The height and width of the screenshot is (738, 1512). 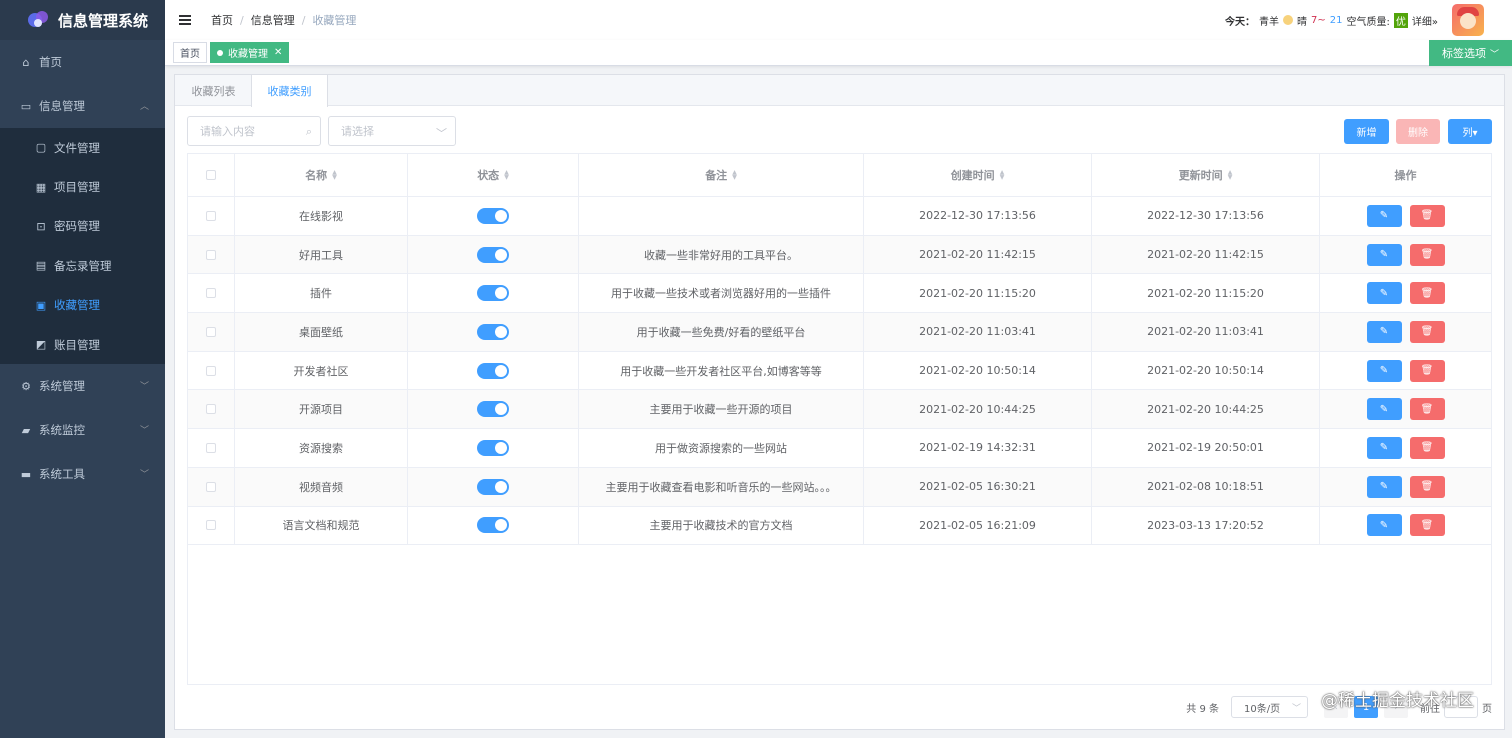 What do you see at coordinates (1470, 53) in the screenshot?
I see `tags-options-button: 标签选项 ﹀` at bounding box center [1470, 53].